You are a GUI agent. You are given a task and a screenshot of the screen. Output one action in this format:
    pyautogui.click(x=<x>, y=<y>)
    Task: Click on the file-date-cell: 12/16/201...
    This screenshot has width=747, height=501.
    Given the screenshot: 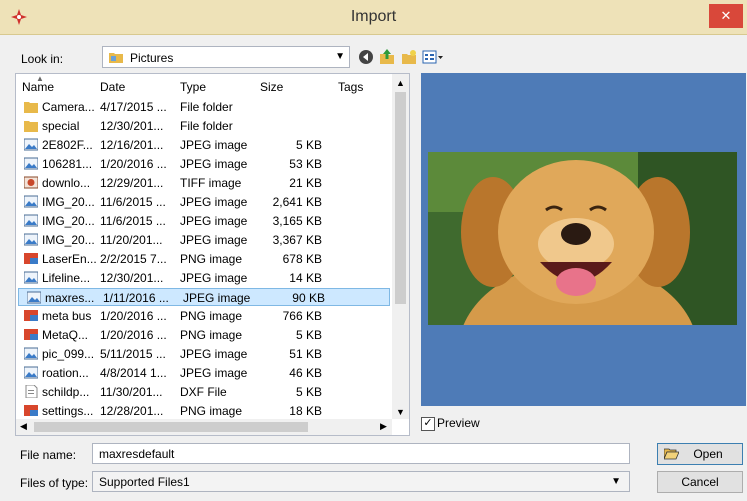 What is the action you would take?
    pyautogui.click(x=132, y=145)
    